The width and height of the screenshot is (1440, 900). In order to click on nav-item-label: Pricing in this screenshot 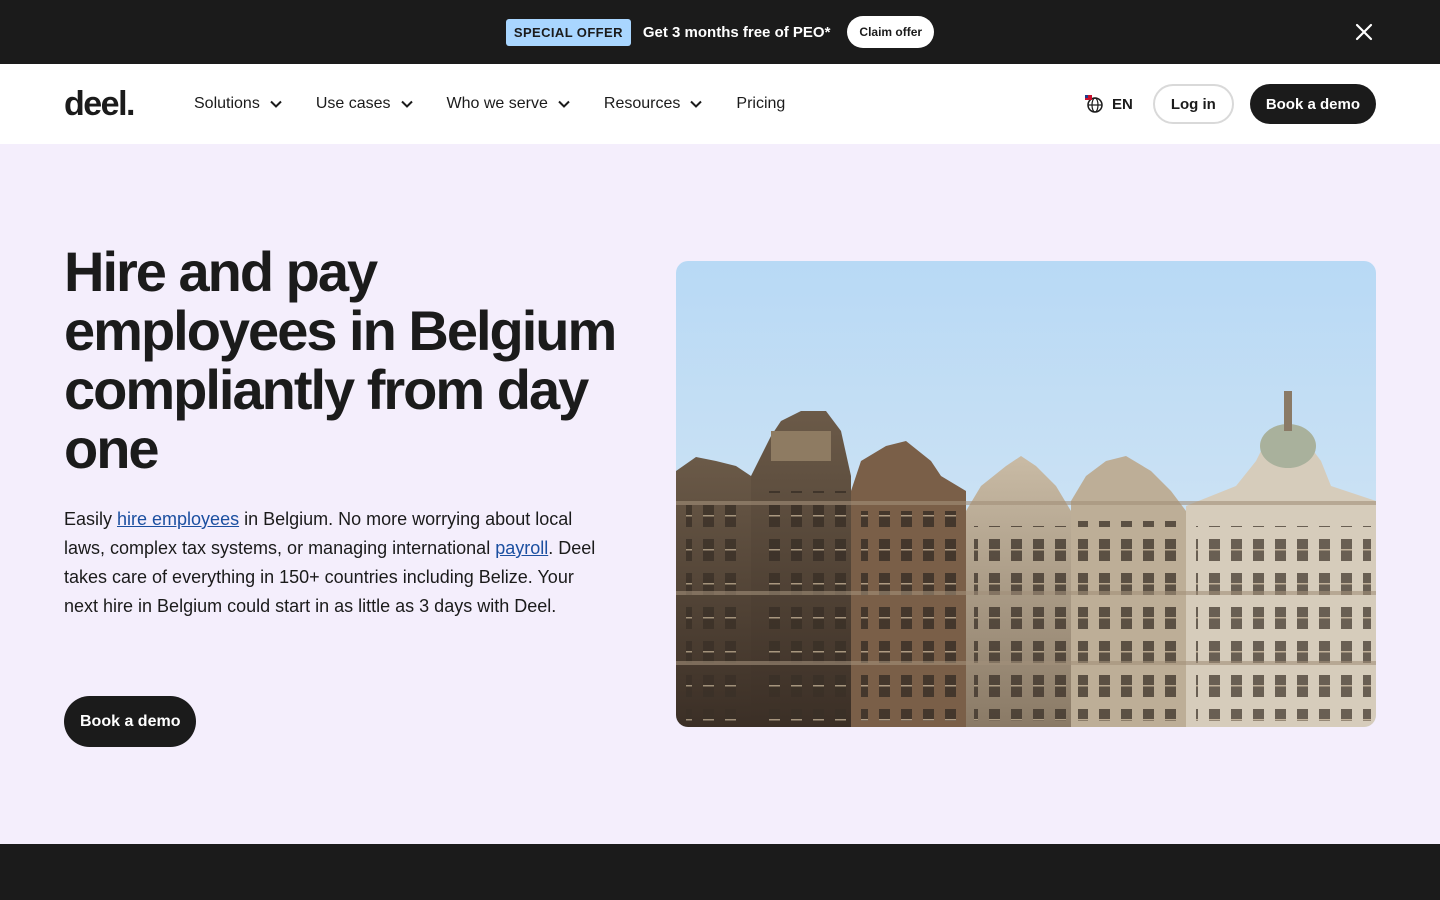, I will do `click(761, 103)`.